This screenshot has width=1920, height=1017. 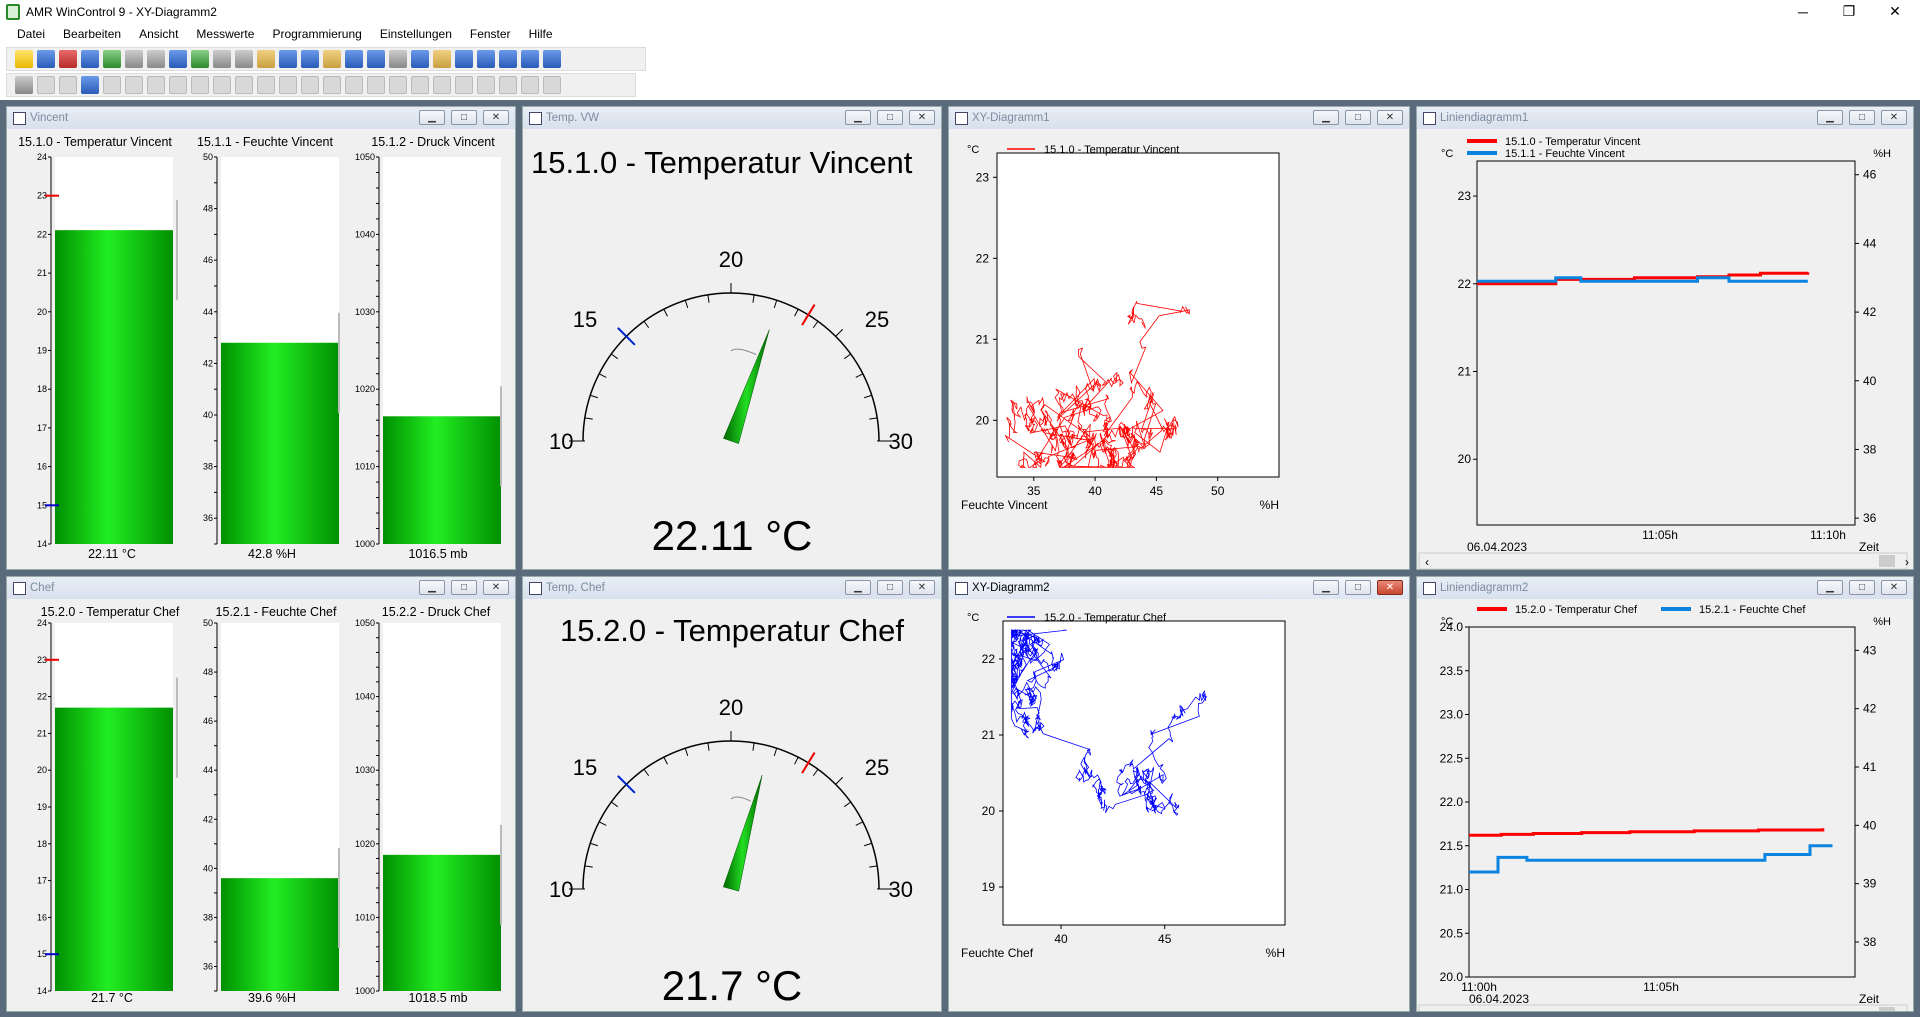 What do you see at coordinates (31, 34) in the screenshot?
I see `menu-datei: Datei` at bounding box center [31, 34].